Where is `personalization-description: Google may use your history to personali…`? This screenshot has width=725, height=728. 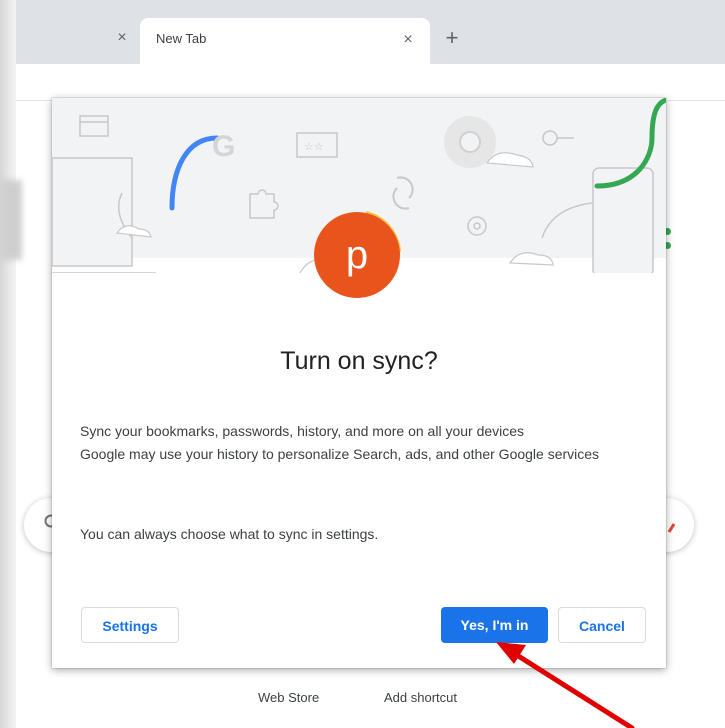 personalization-description: Google may use your history to personali… is located at coordinates (340, 454).